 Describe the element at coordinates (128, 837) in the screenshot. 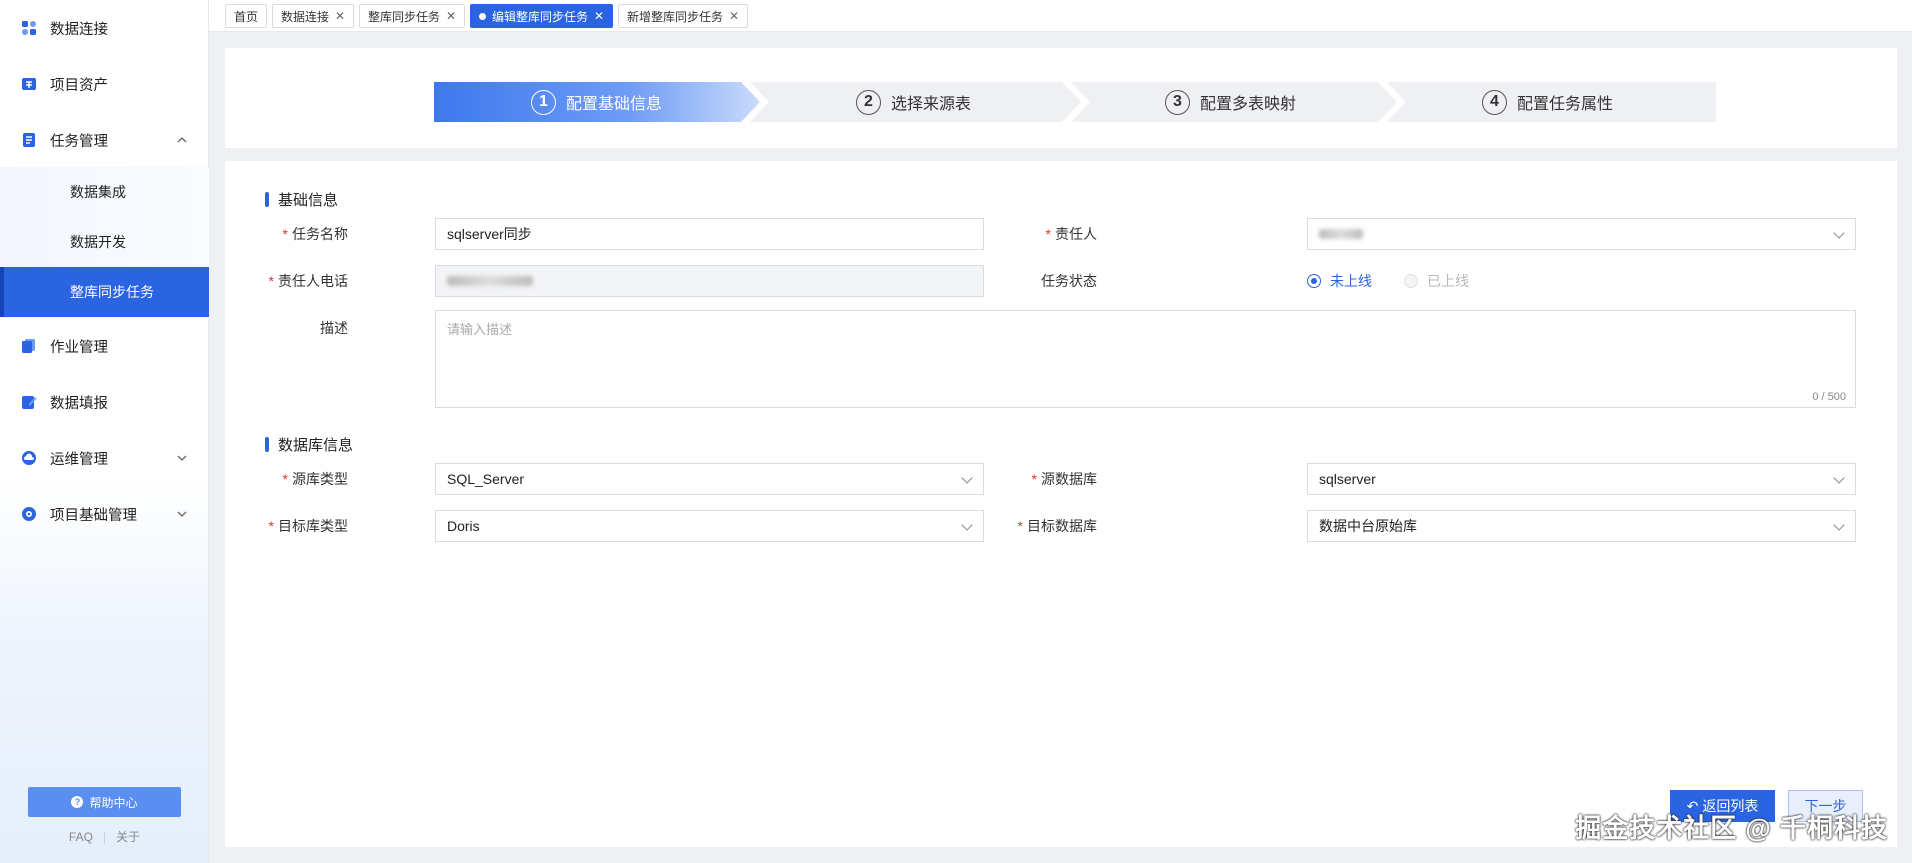

I see `about-link: 关于` at that location.